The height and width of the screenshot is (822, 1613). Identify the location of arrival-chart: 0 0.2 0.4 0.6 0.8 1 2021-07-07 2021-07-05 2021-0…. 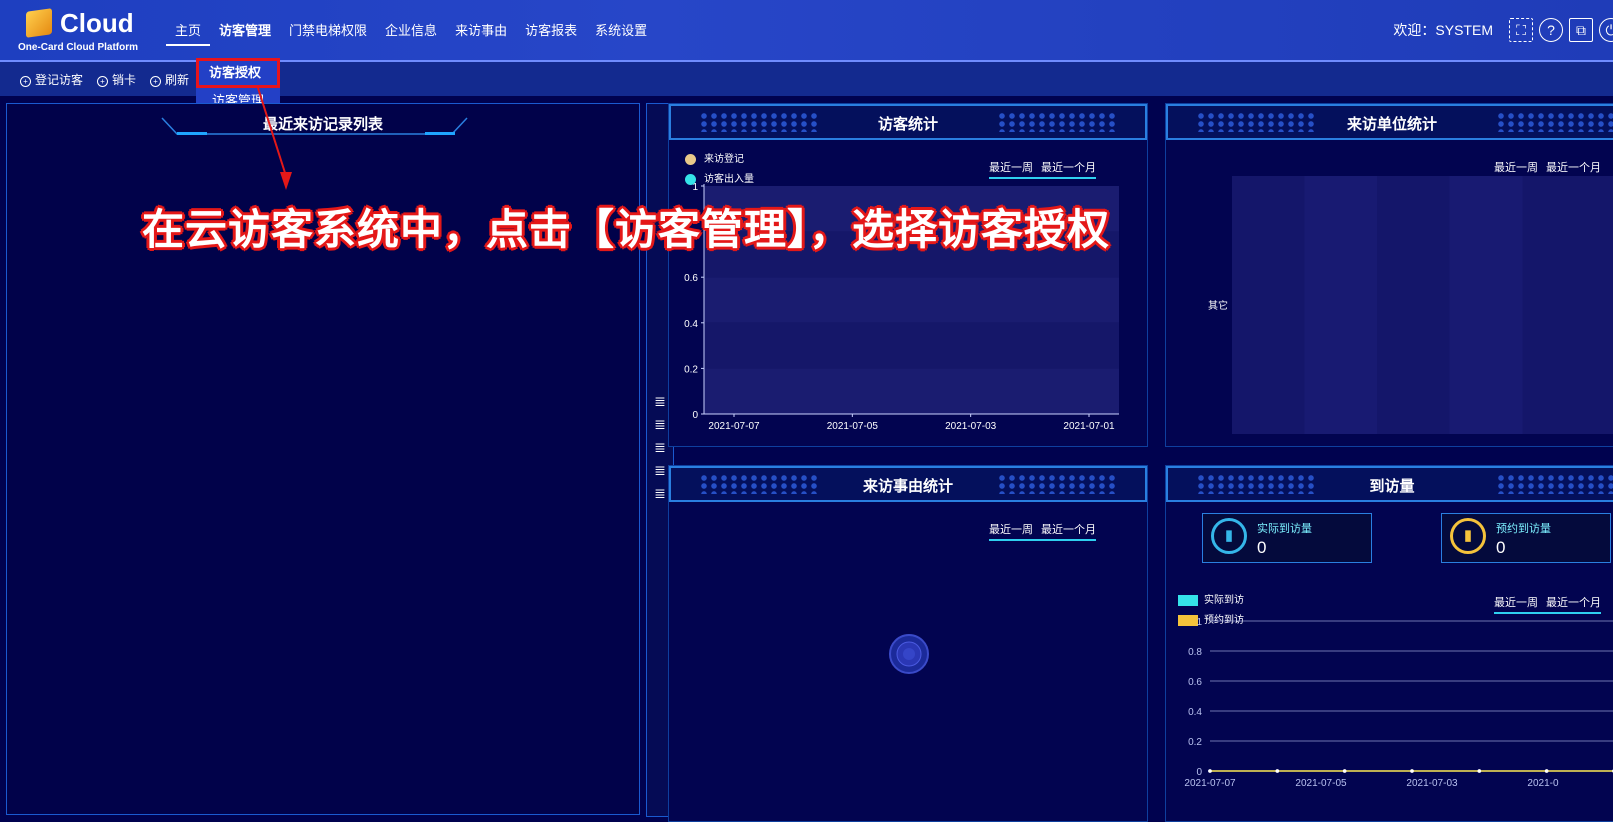
(1398, 703).